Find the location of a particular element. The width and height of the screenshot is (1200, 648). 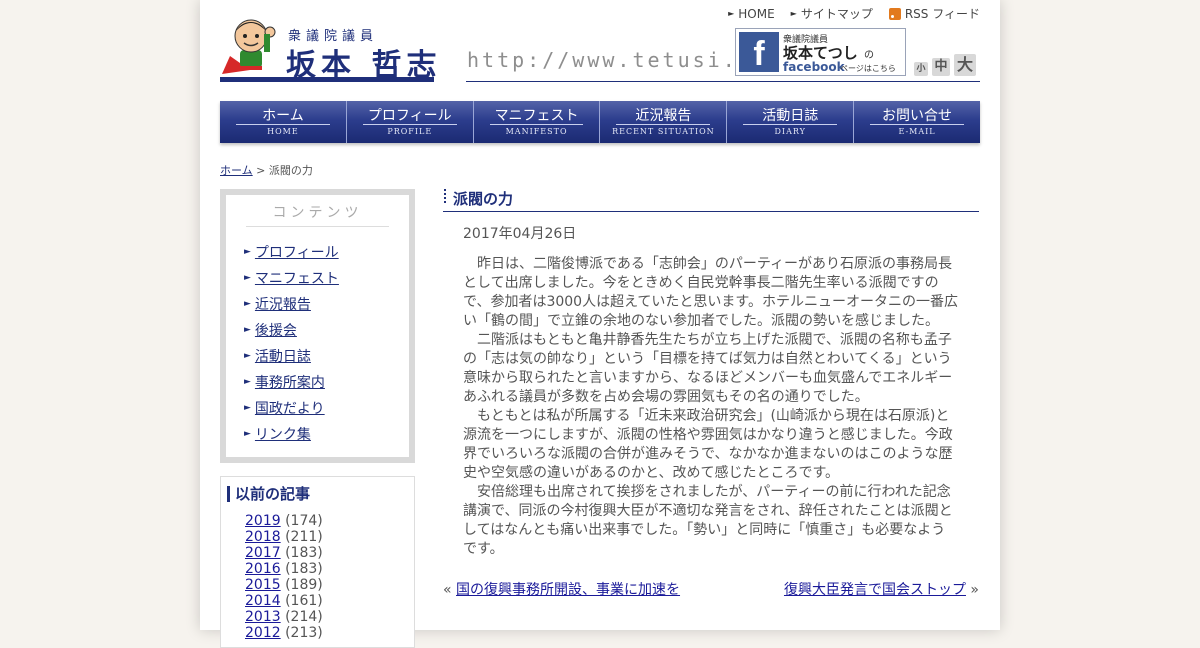

nav-label: お問い合せ is located at coordinates (917, 116).